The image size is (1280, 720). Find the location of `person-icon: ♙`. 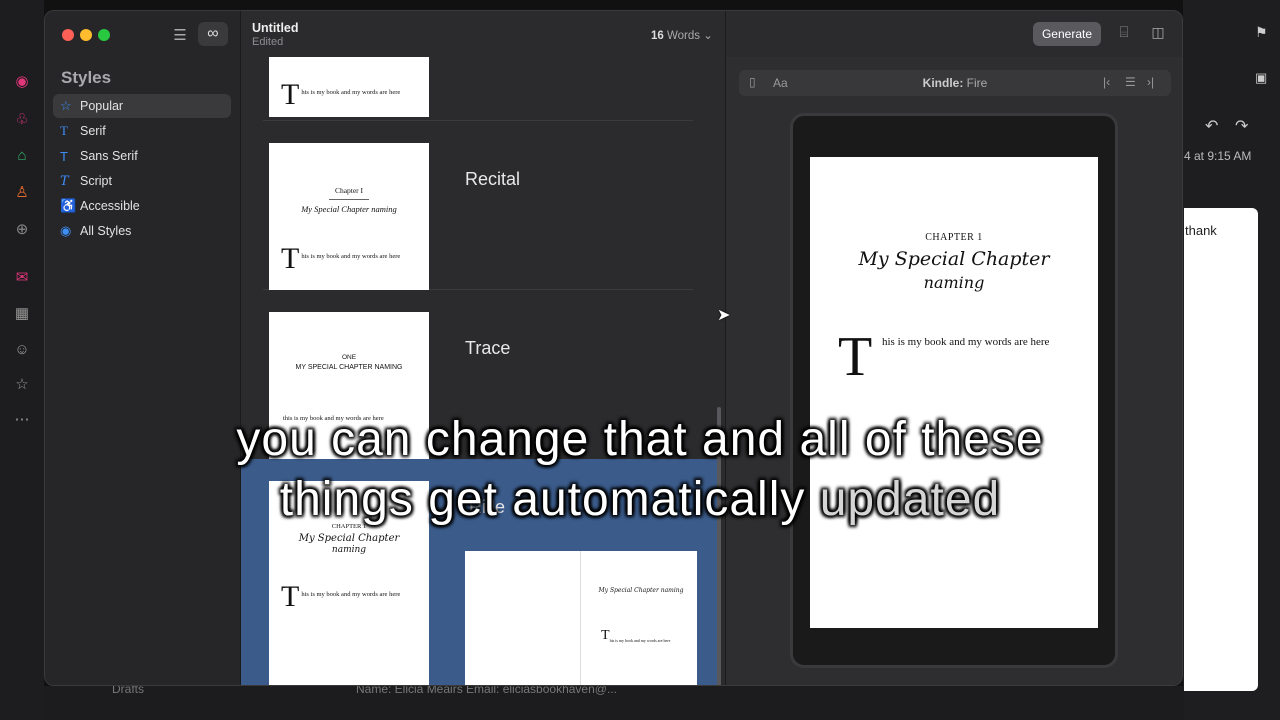

person-icon: ♙ is located at coordinates (22, 192).